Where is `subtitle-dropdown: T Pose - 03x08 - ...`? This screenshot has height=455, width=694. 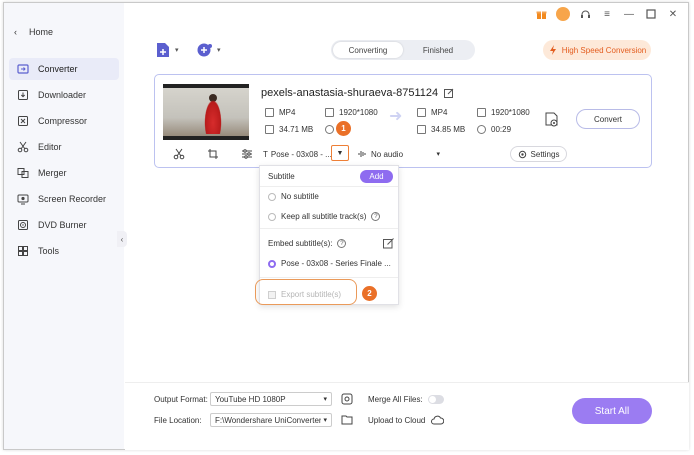 subtitle-dropdown: T Pose - 03x08 - ... is located at coordinates (297, 154).